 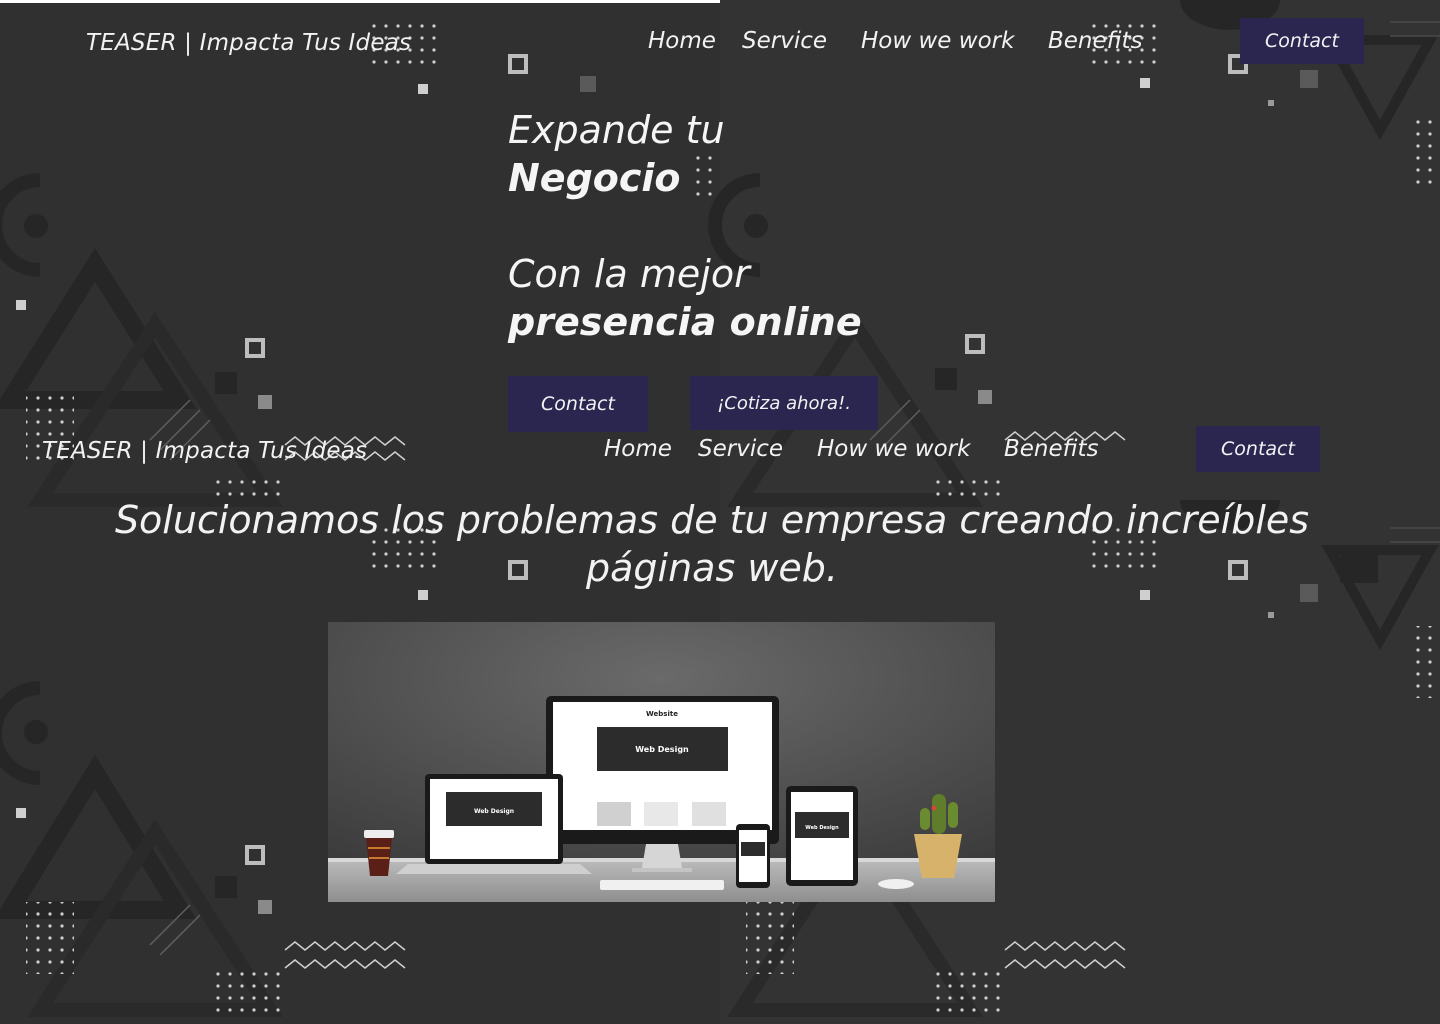 I want to click on laptop-device: Web Design, so click(x=494, y=824).